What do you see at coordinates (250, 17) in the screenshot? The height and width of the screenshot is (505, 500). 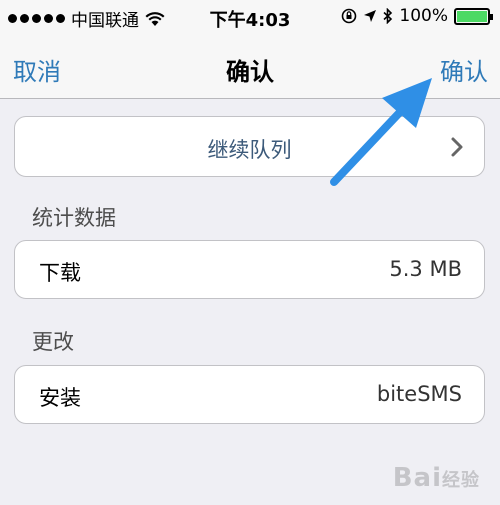 I see `status-bar: 中国联通 下午4:03 100%` at bounding box center [250, 17].